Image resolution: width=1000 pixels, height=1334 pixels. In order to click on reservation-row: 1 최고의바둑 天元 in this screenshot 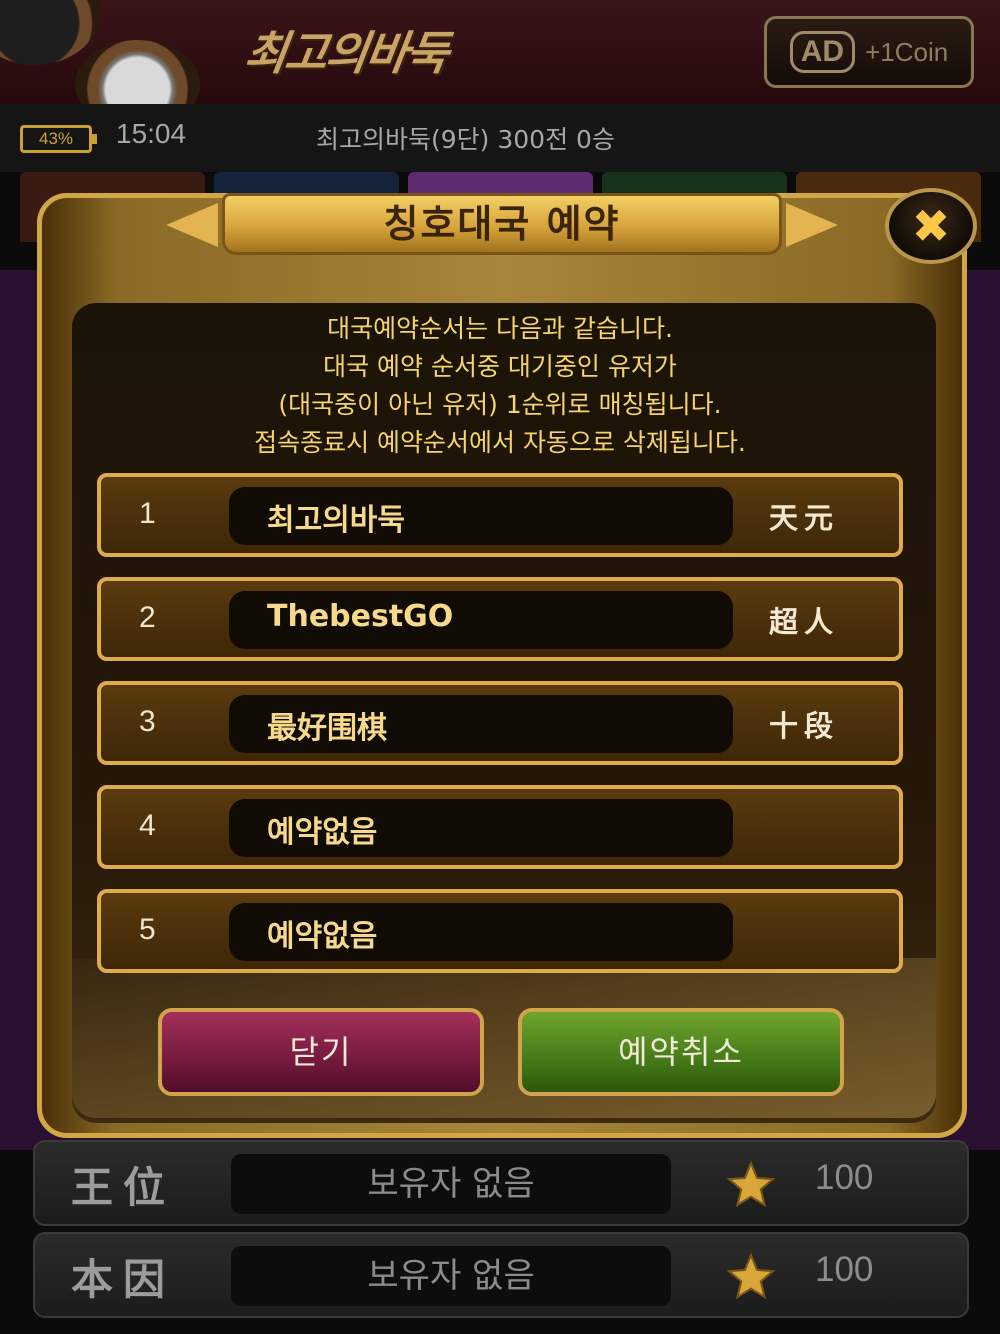, I will do `click(500, 515)`.